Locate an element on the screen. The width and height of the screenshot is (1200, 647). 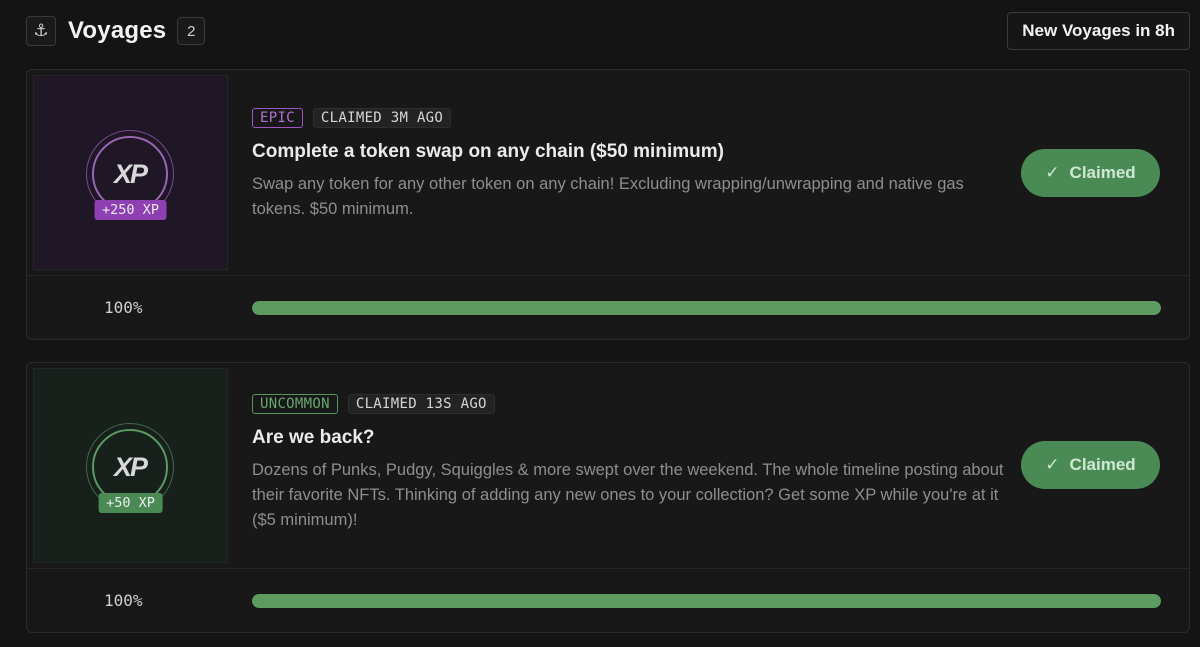
anchor-icon: ⚓ is located at coordinates (41, 31).